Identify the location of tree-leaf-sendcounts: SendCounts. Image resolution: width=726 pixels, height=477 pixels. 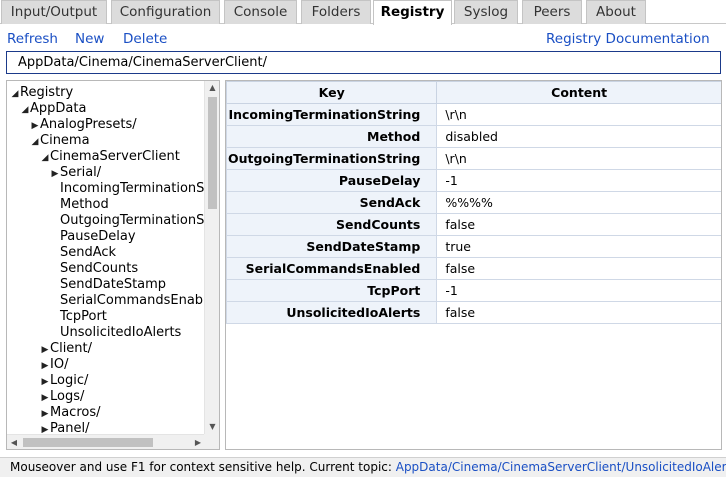
(99, 269).